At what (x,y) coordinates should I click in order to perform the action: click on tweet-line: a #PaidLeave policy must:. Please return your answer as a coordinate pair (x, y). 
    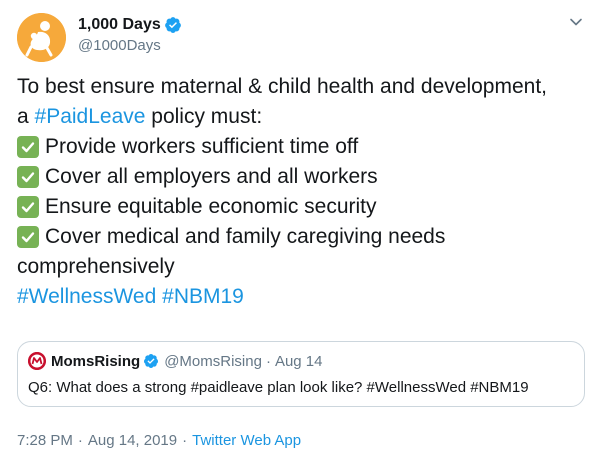
    Looking at the image, I should click on (304, 117).